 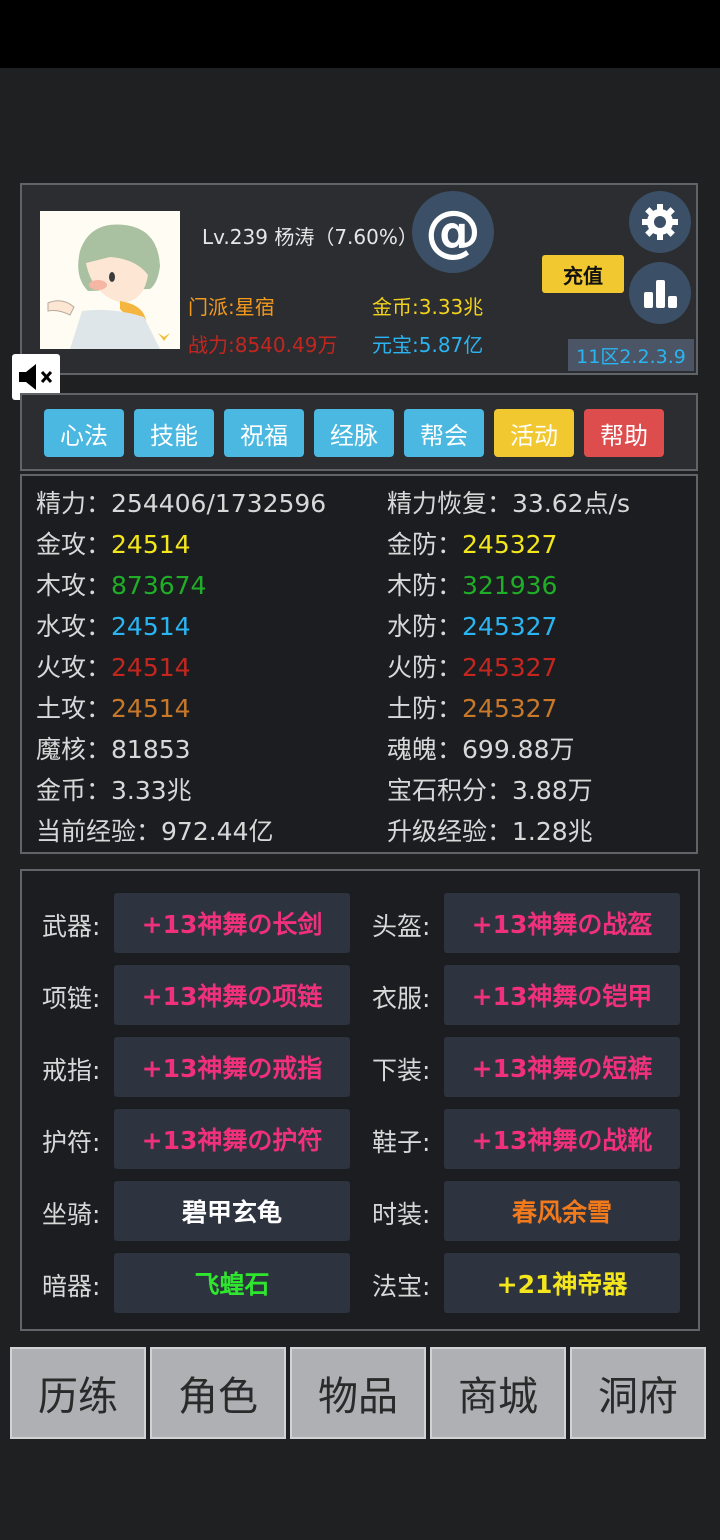 I want to click on recharge-button: 充值, so click(x=583, y=274).